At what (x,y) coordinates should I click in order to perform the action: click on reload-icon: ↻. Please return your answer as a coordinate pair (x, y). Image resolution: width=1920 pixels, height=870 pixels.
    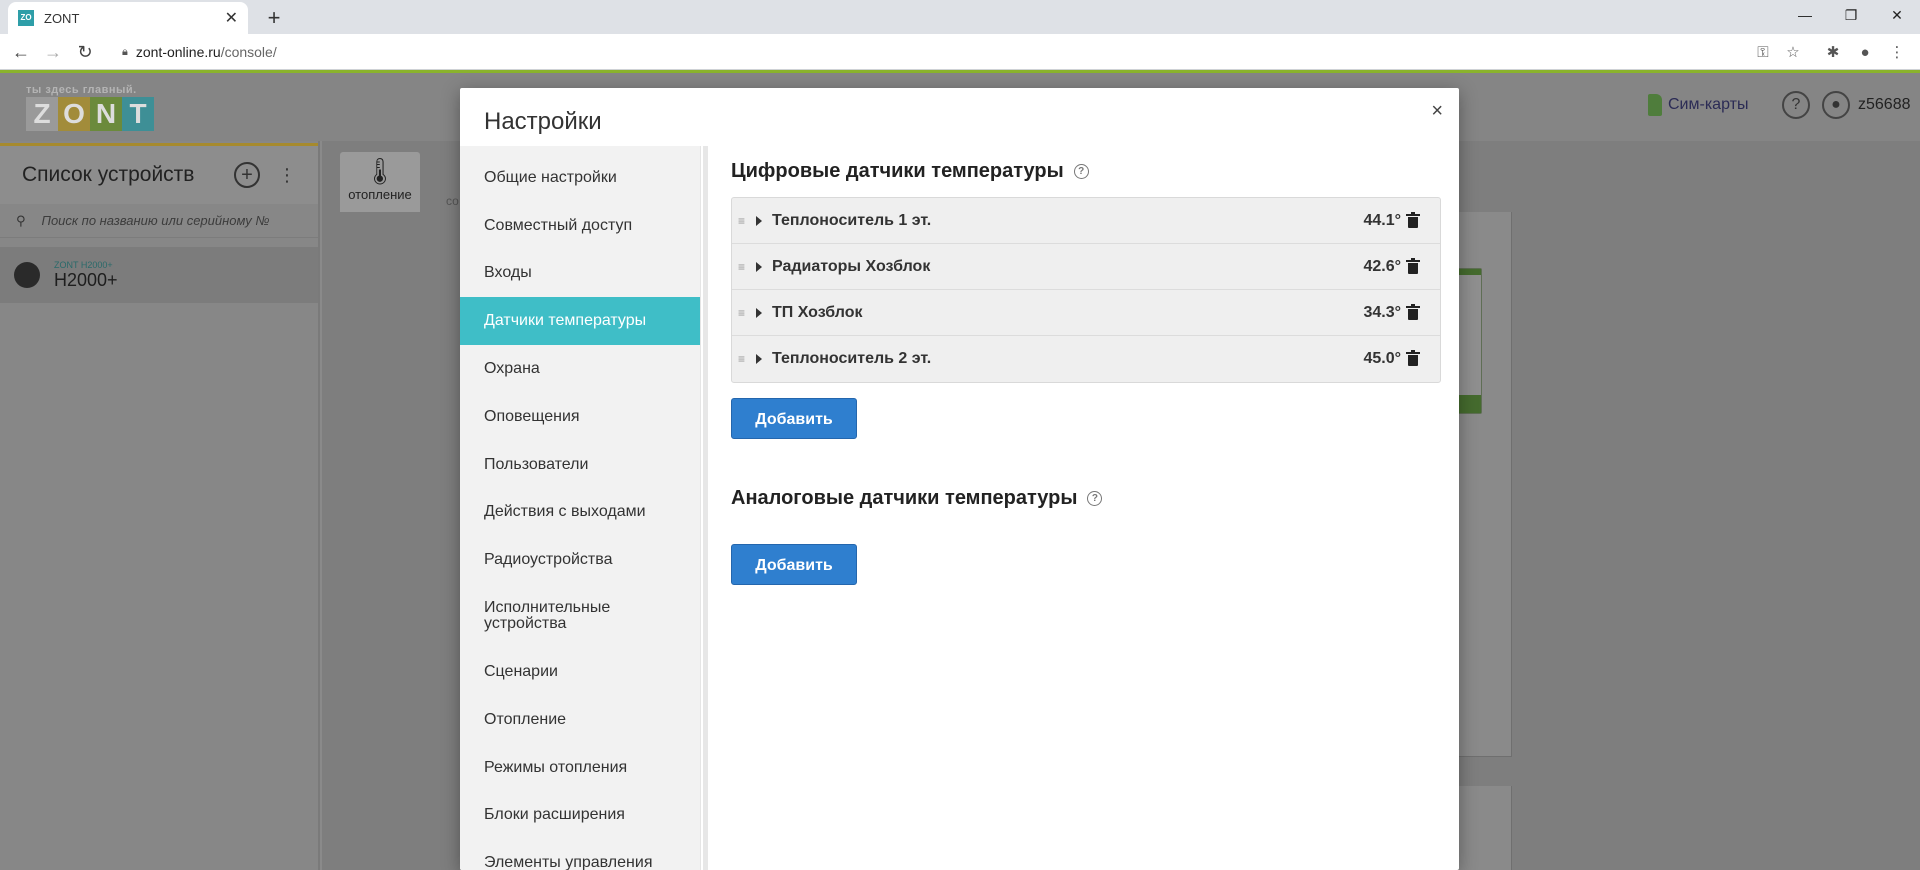
    Looking at the image, I should click on (85, 52).